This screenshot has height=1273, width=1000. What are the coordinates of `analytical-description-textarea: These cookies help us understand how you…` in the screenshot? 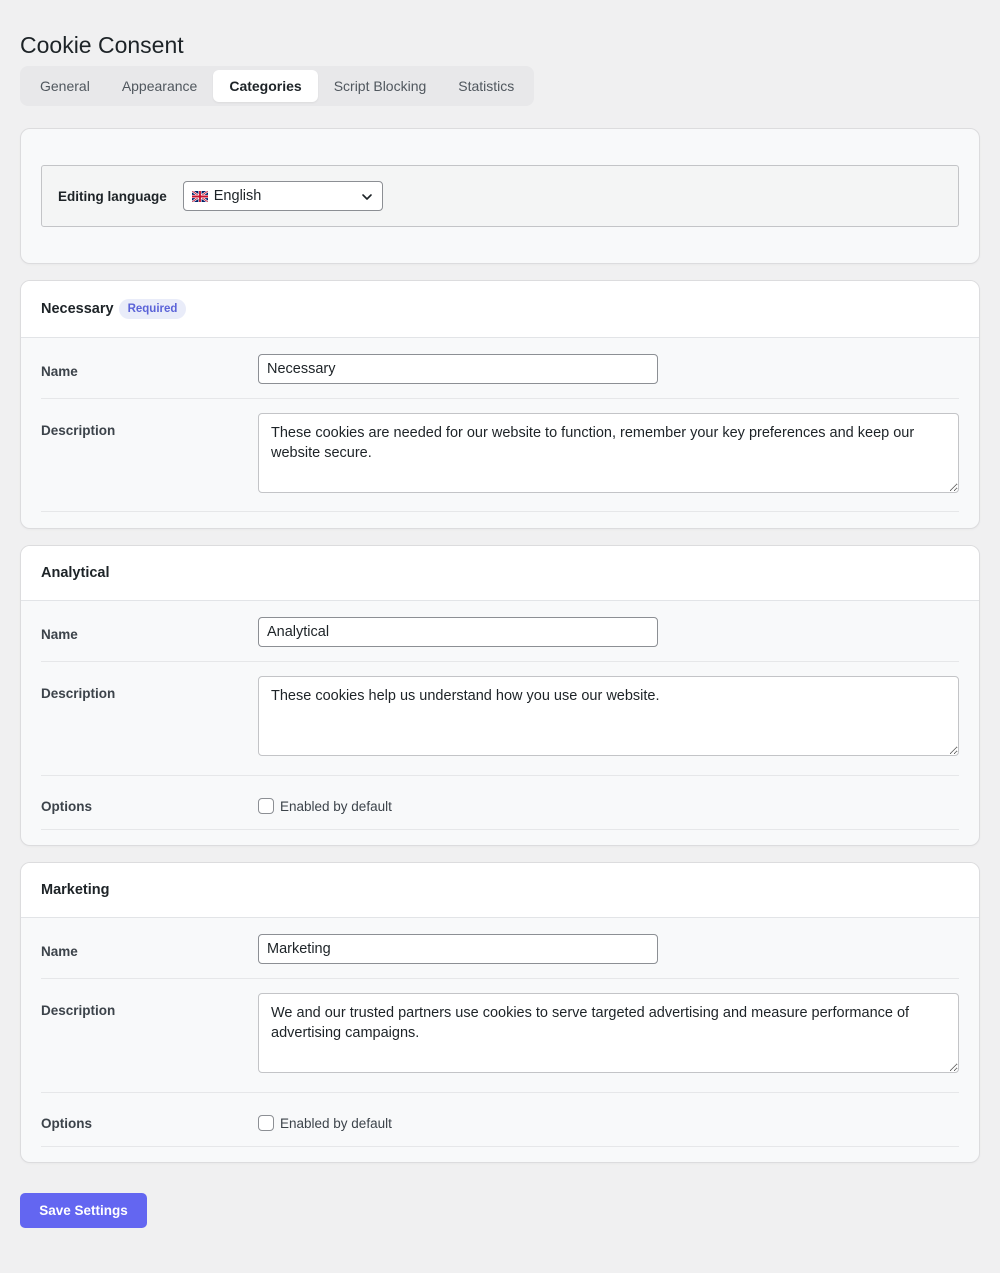 It's located at (608, 716).